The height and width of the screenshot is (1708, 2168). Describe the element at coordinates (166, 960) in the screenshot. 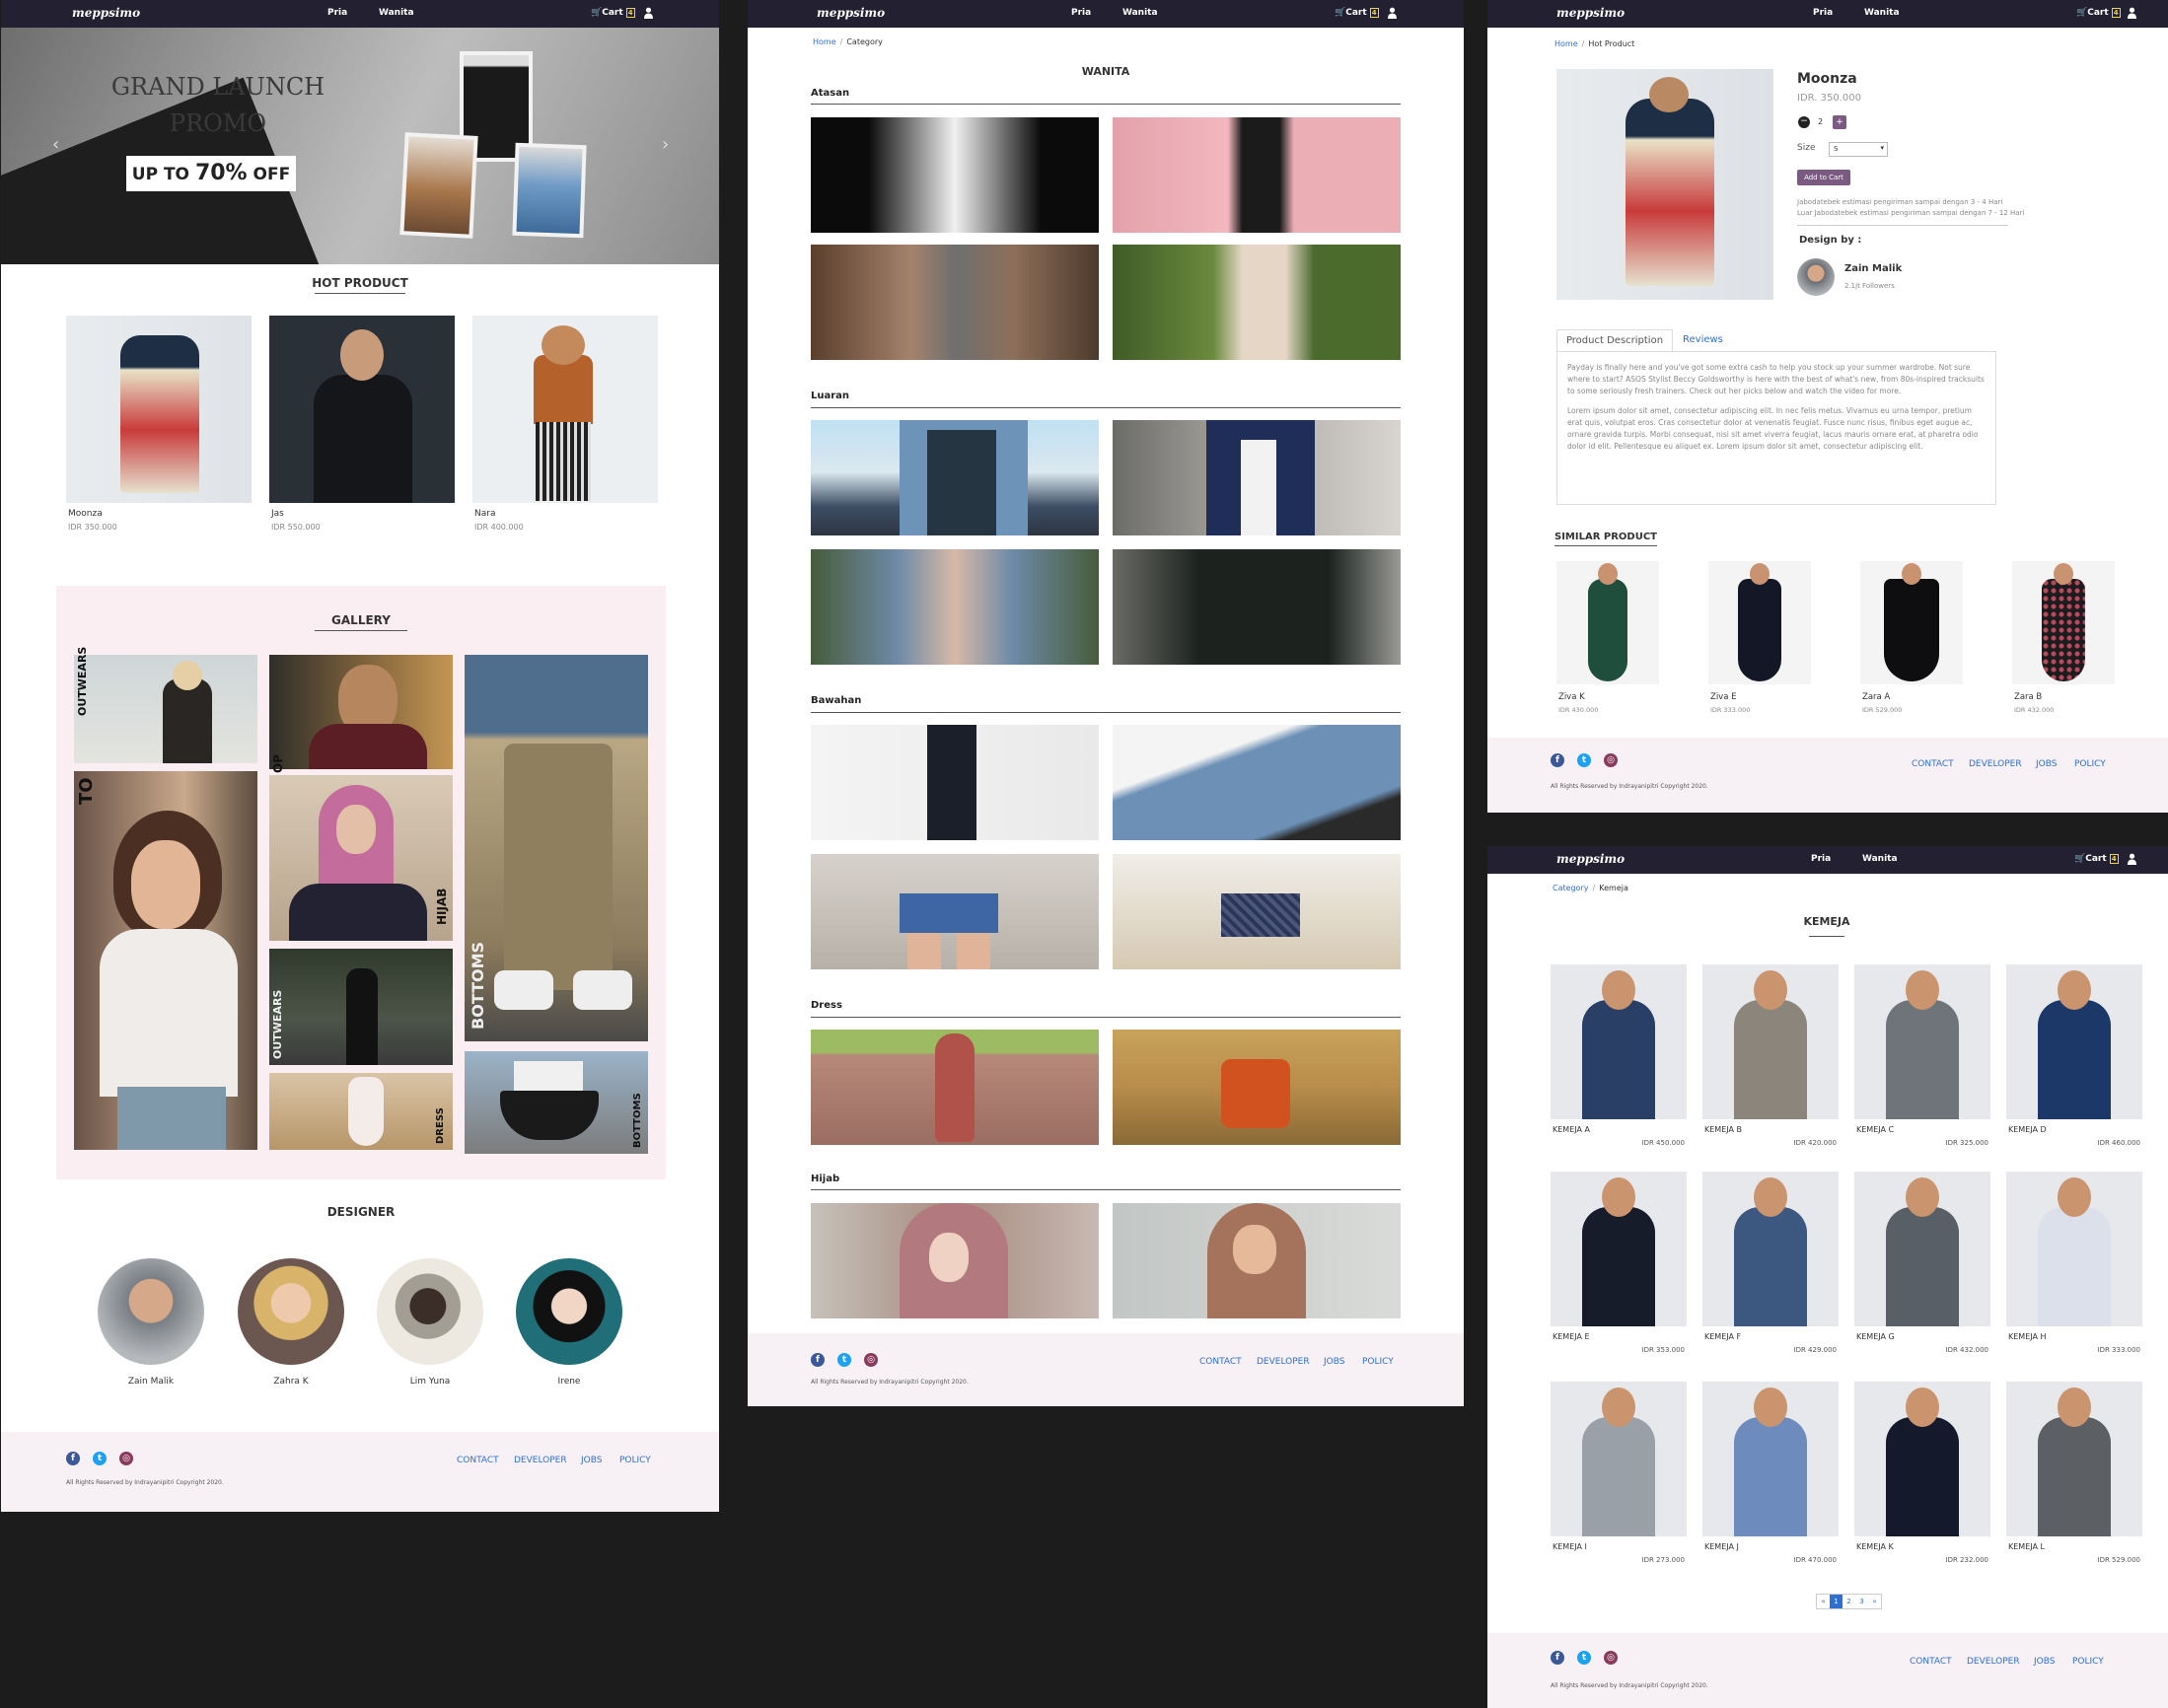

I see `gallery-top-photo` at that location.